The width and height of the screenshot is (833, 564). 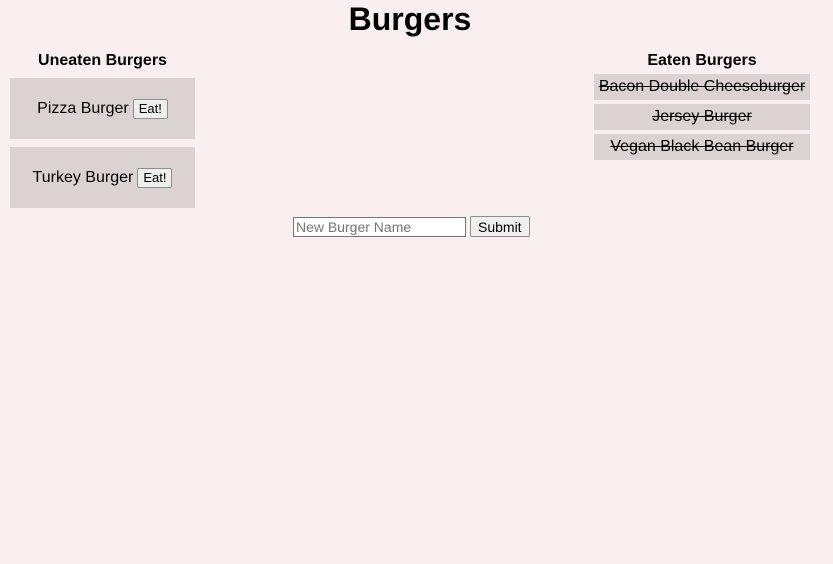 I want to click on eaten-burger-item: Bacon Double Cheeseburger, so click(x=702, y=87).